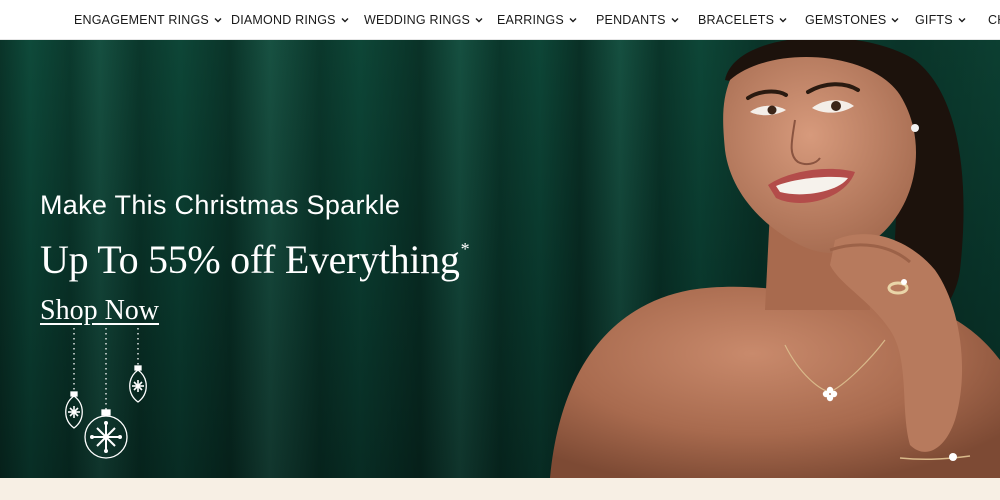 The image size is (1000, 500). I want to click on nav-item-label: DIAMOND RINGS, so click(283, 20).